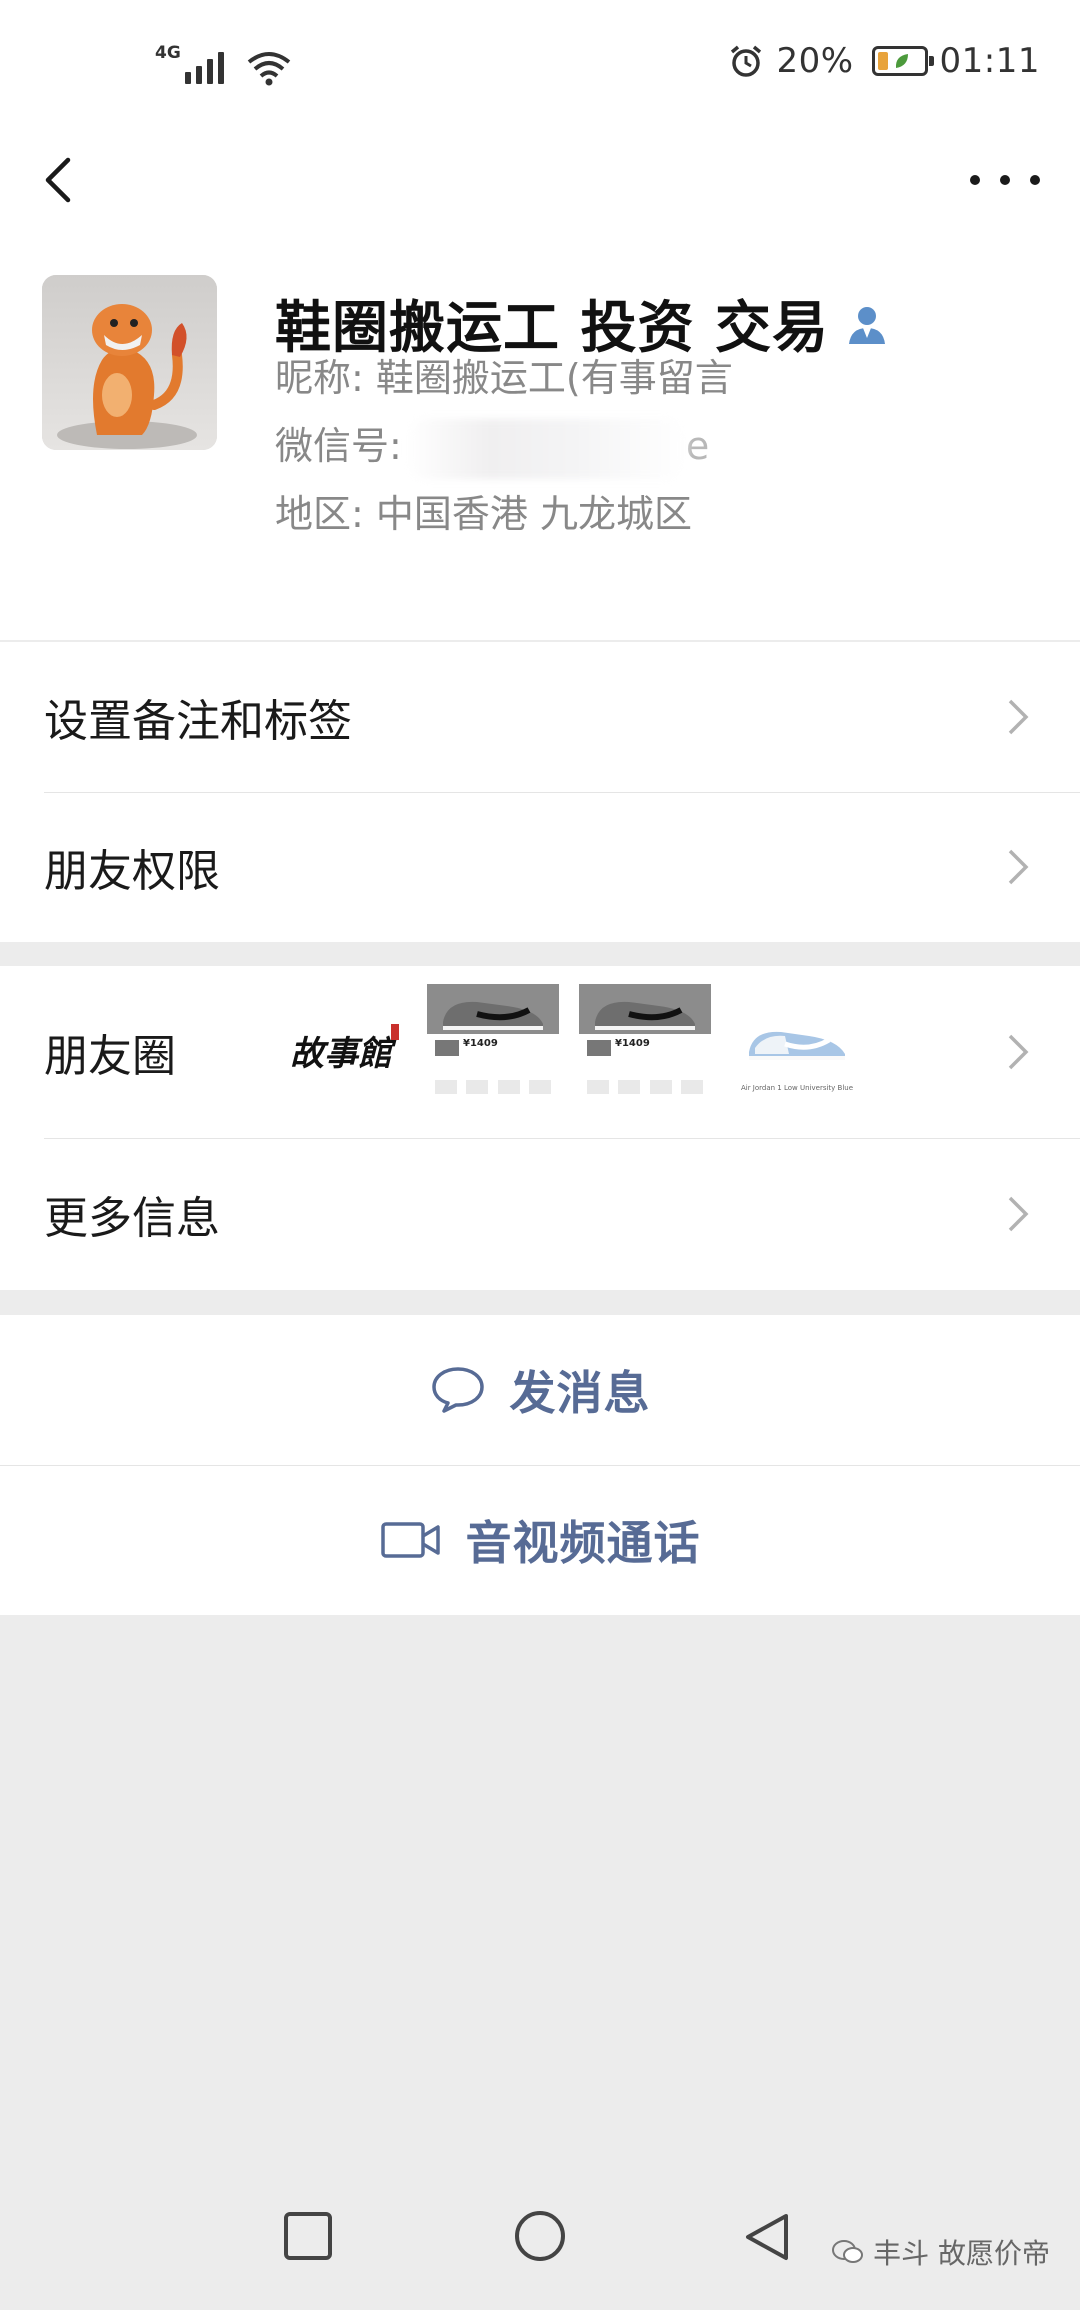  What do you see at coordinates (540, 867) in the screenshot?
I see `friend-permissions-item: 朋友权限` at bounding box center [540, 867].